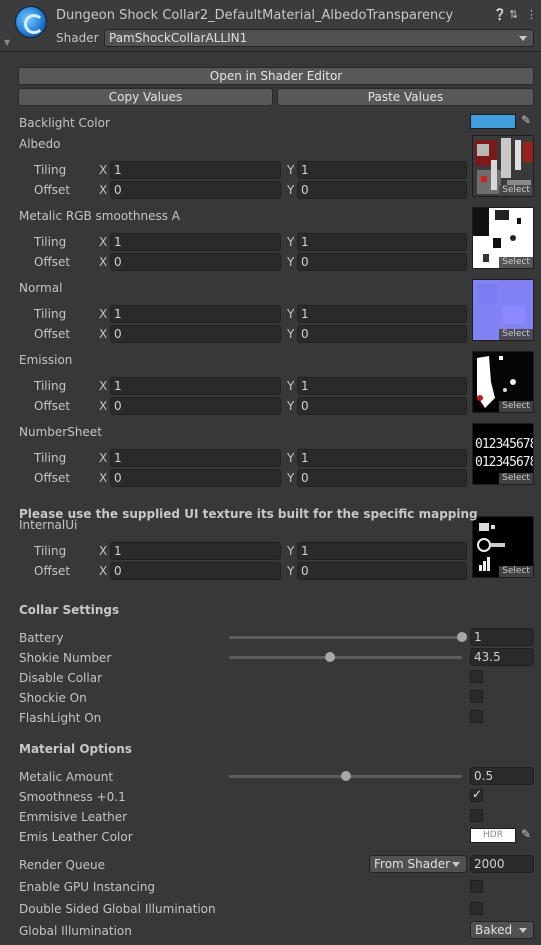 The image size is (541, 945). What do you see at coordinates (513, 14) in the screenshot?
I see `preset-icon: ⇅` at bounding box center [513, 14].